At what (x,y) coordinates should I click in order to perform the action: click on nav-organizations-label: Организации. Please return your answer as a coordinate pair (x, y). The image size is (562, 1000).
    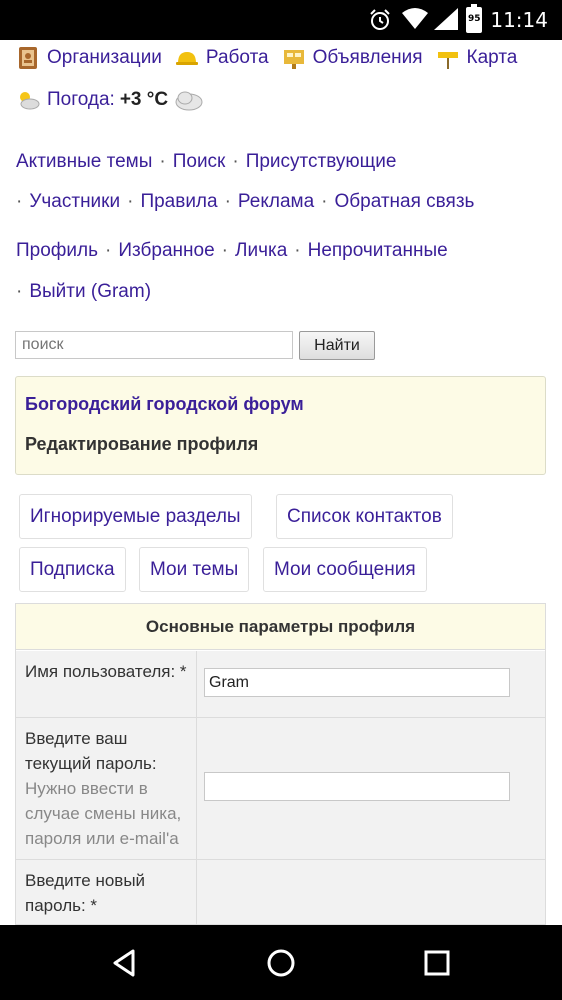
    Looking at the image, I should click on (104, 58).